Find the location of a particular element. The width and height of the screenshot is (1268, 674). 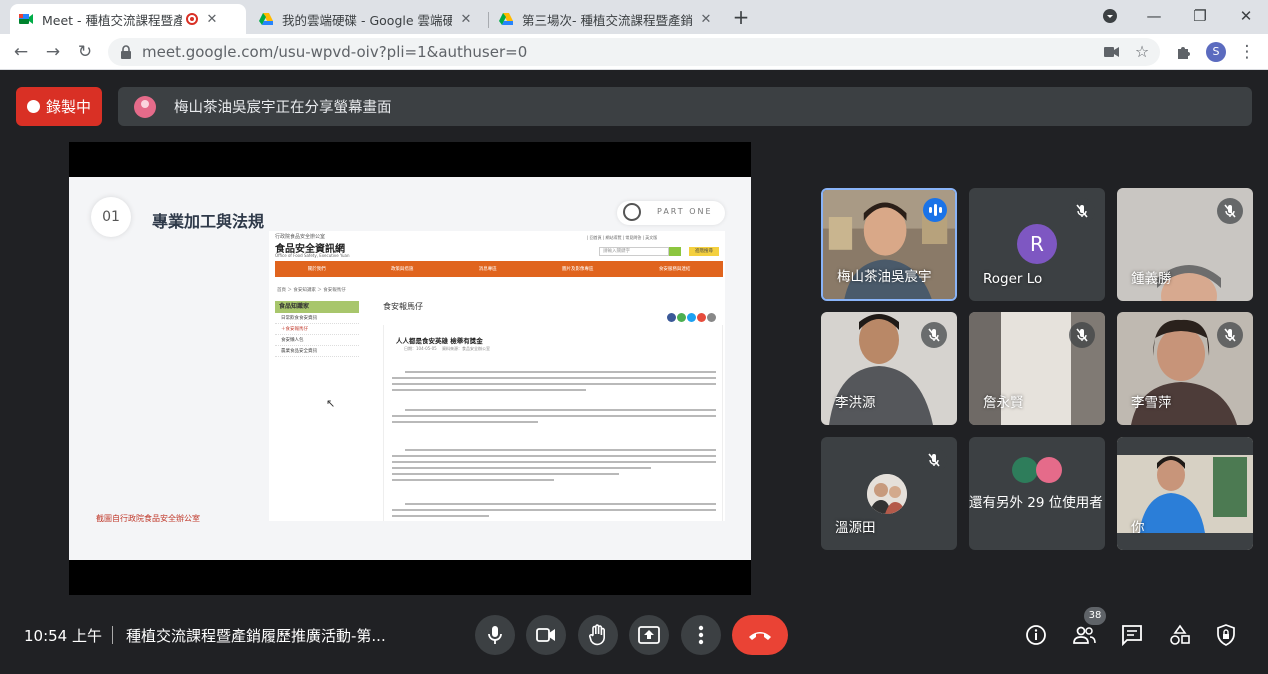

participant-name: 詹永賢 is located at coordinates (1003, 403).